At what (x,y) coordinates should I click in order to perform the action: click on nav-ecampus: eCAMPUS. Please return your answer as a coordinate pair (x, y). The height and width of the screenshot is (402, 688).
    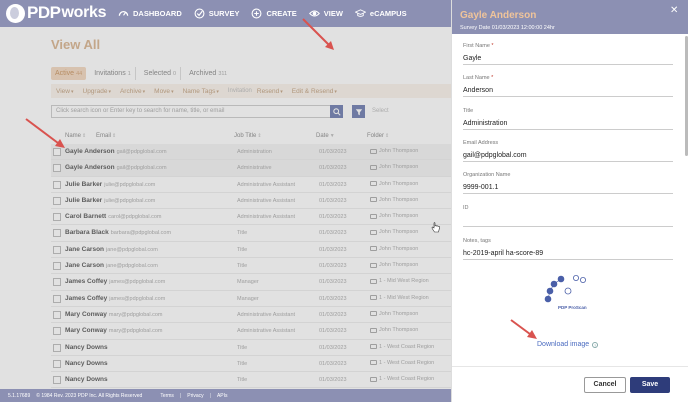
    Looking at the image, I should click on (380, 13).